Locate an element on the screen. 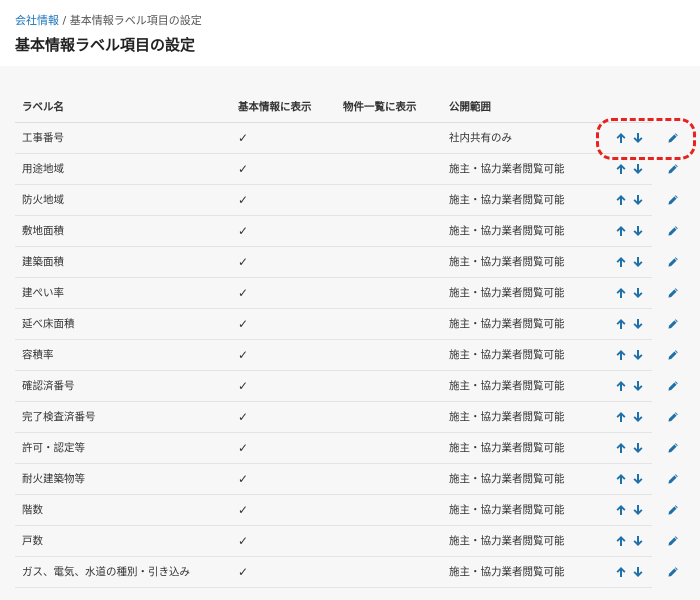 This screenshot has width=700, height=600. column-header-basic: 基本情報に表示 is located at coordinates (275, 107).